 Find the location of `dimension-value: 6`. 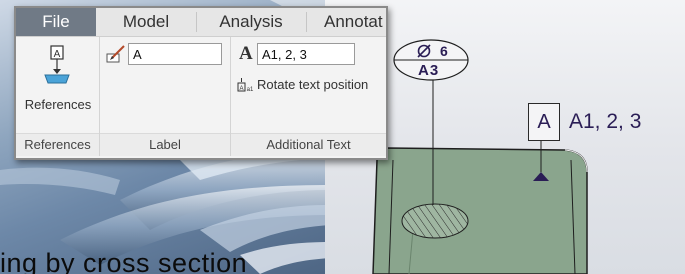

dimension-value: 6 is located at coordinates (444, 51).